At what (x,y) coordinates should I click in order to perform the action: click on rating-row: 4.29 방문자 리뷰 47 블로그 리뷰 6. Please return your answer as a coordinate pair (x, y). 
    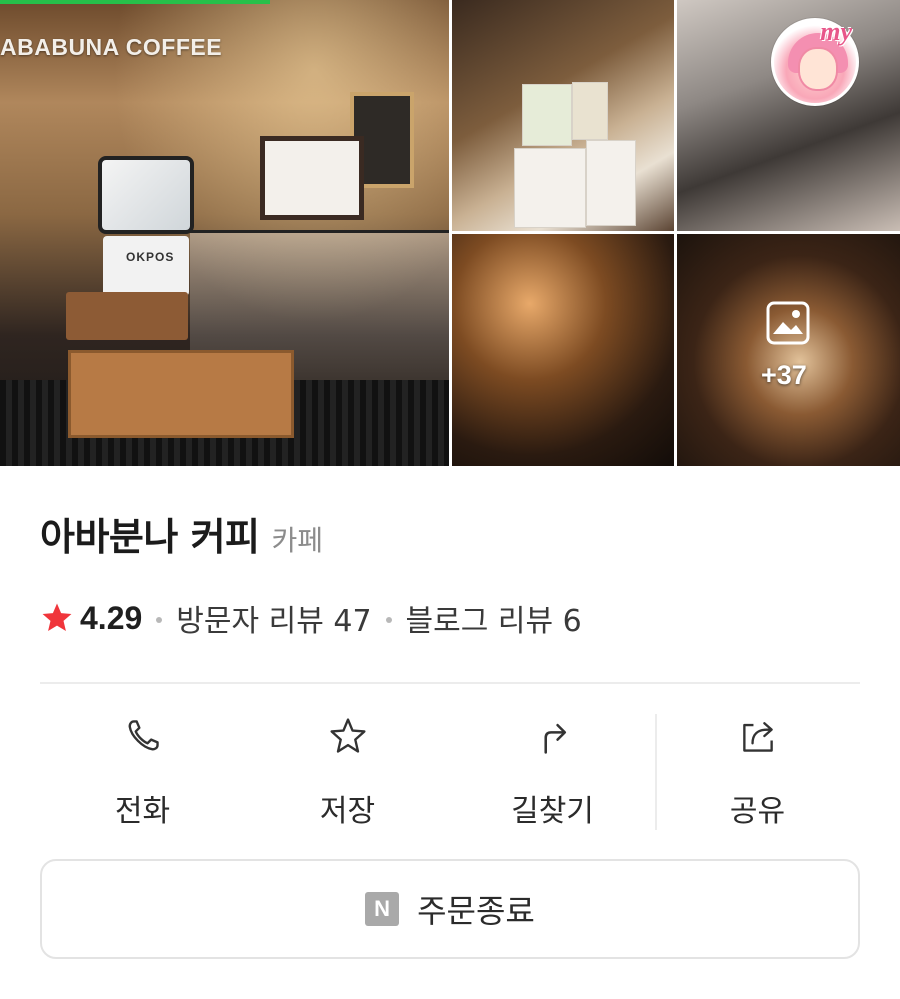
    Looking at the image, I should click on (311, 618).